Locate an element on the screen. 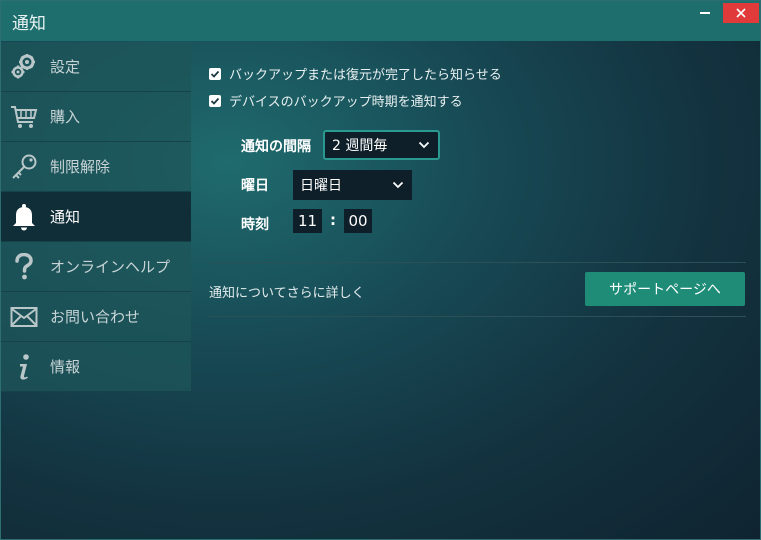  cart-icon is located at coordinates (24, 116).